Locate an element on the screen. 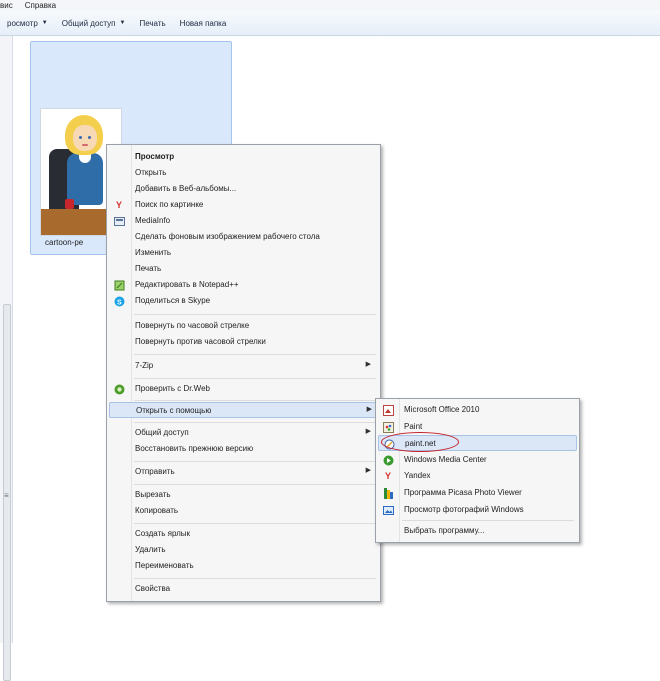 This screenshot has height=681, width=660. print-button-label: Печать is located at coordinates (152, 23).